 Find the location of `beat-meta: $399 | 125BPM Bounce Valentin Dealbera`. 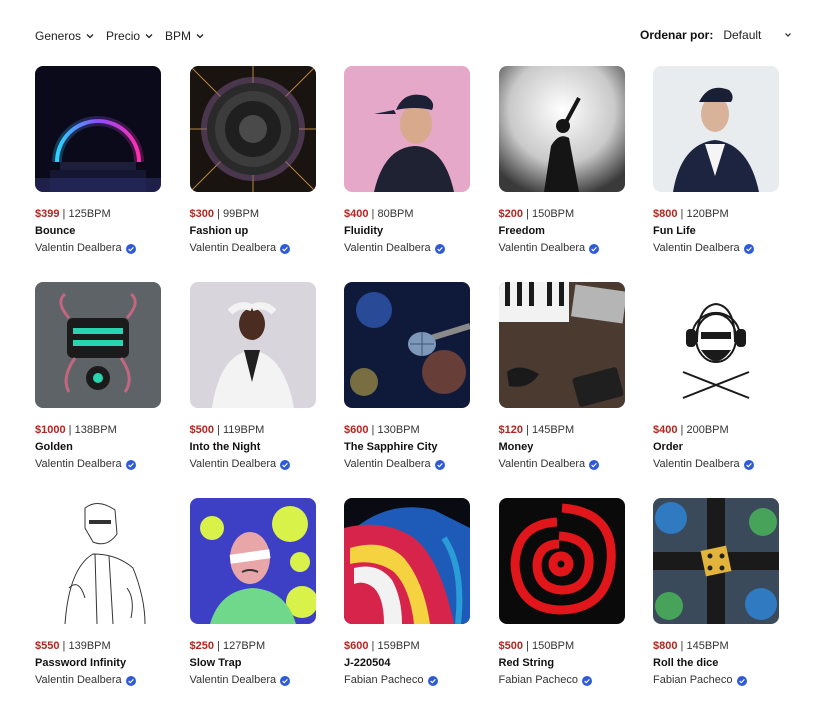

beat-meta: $399 | 125BPM Bounce Valentin Dealbera is located at coordinates (98, 231).